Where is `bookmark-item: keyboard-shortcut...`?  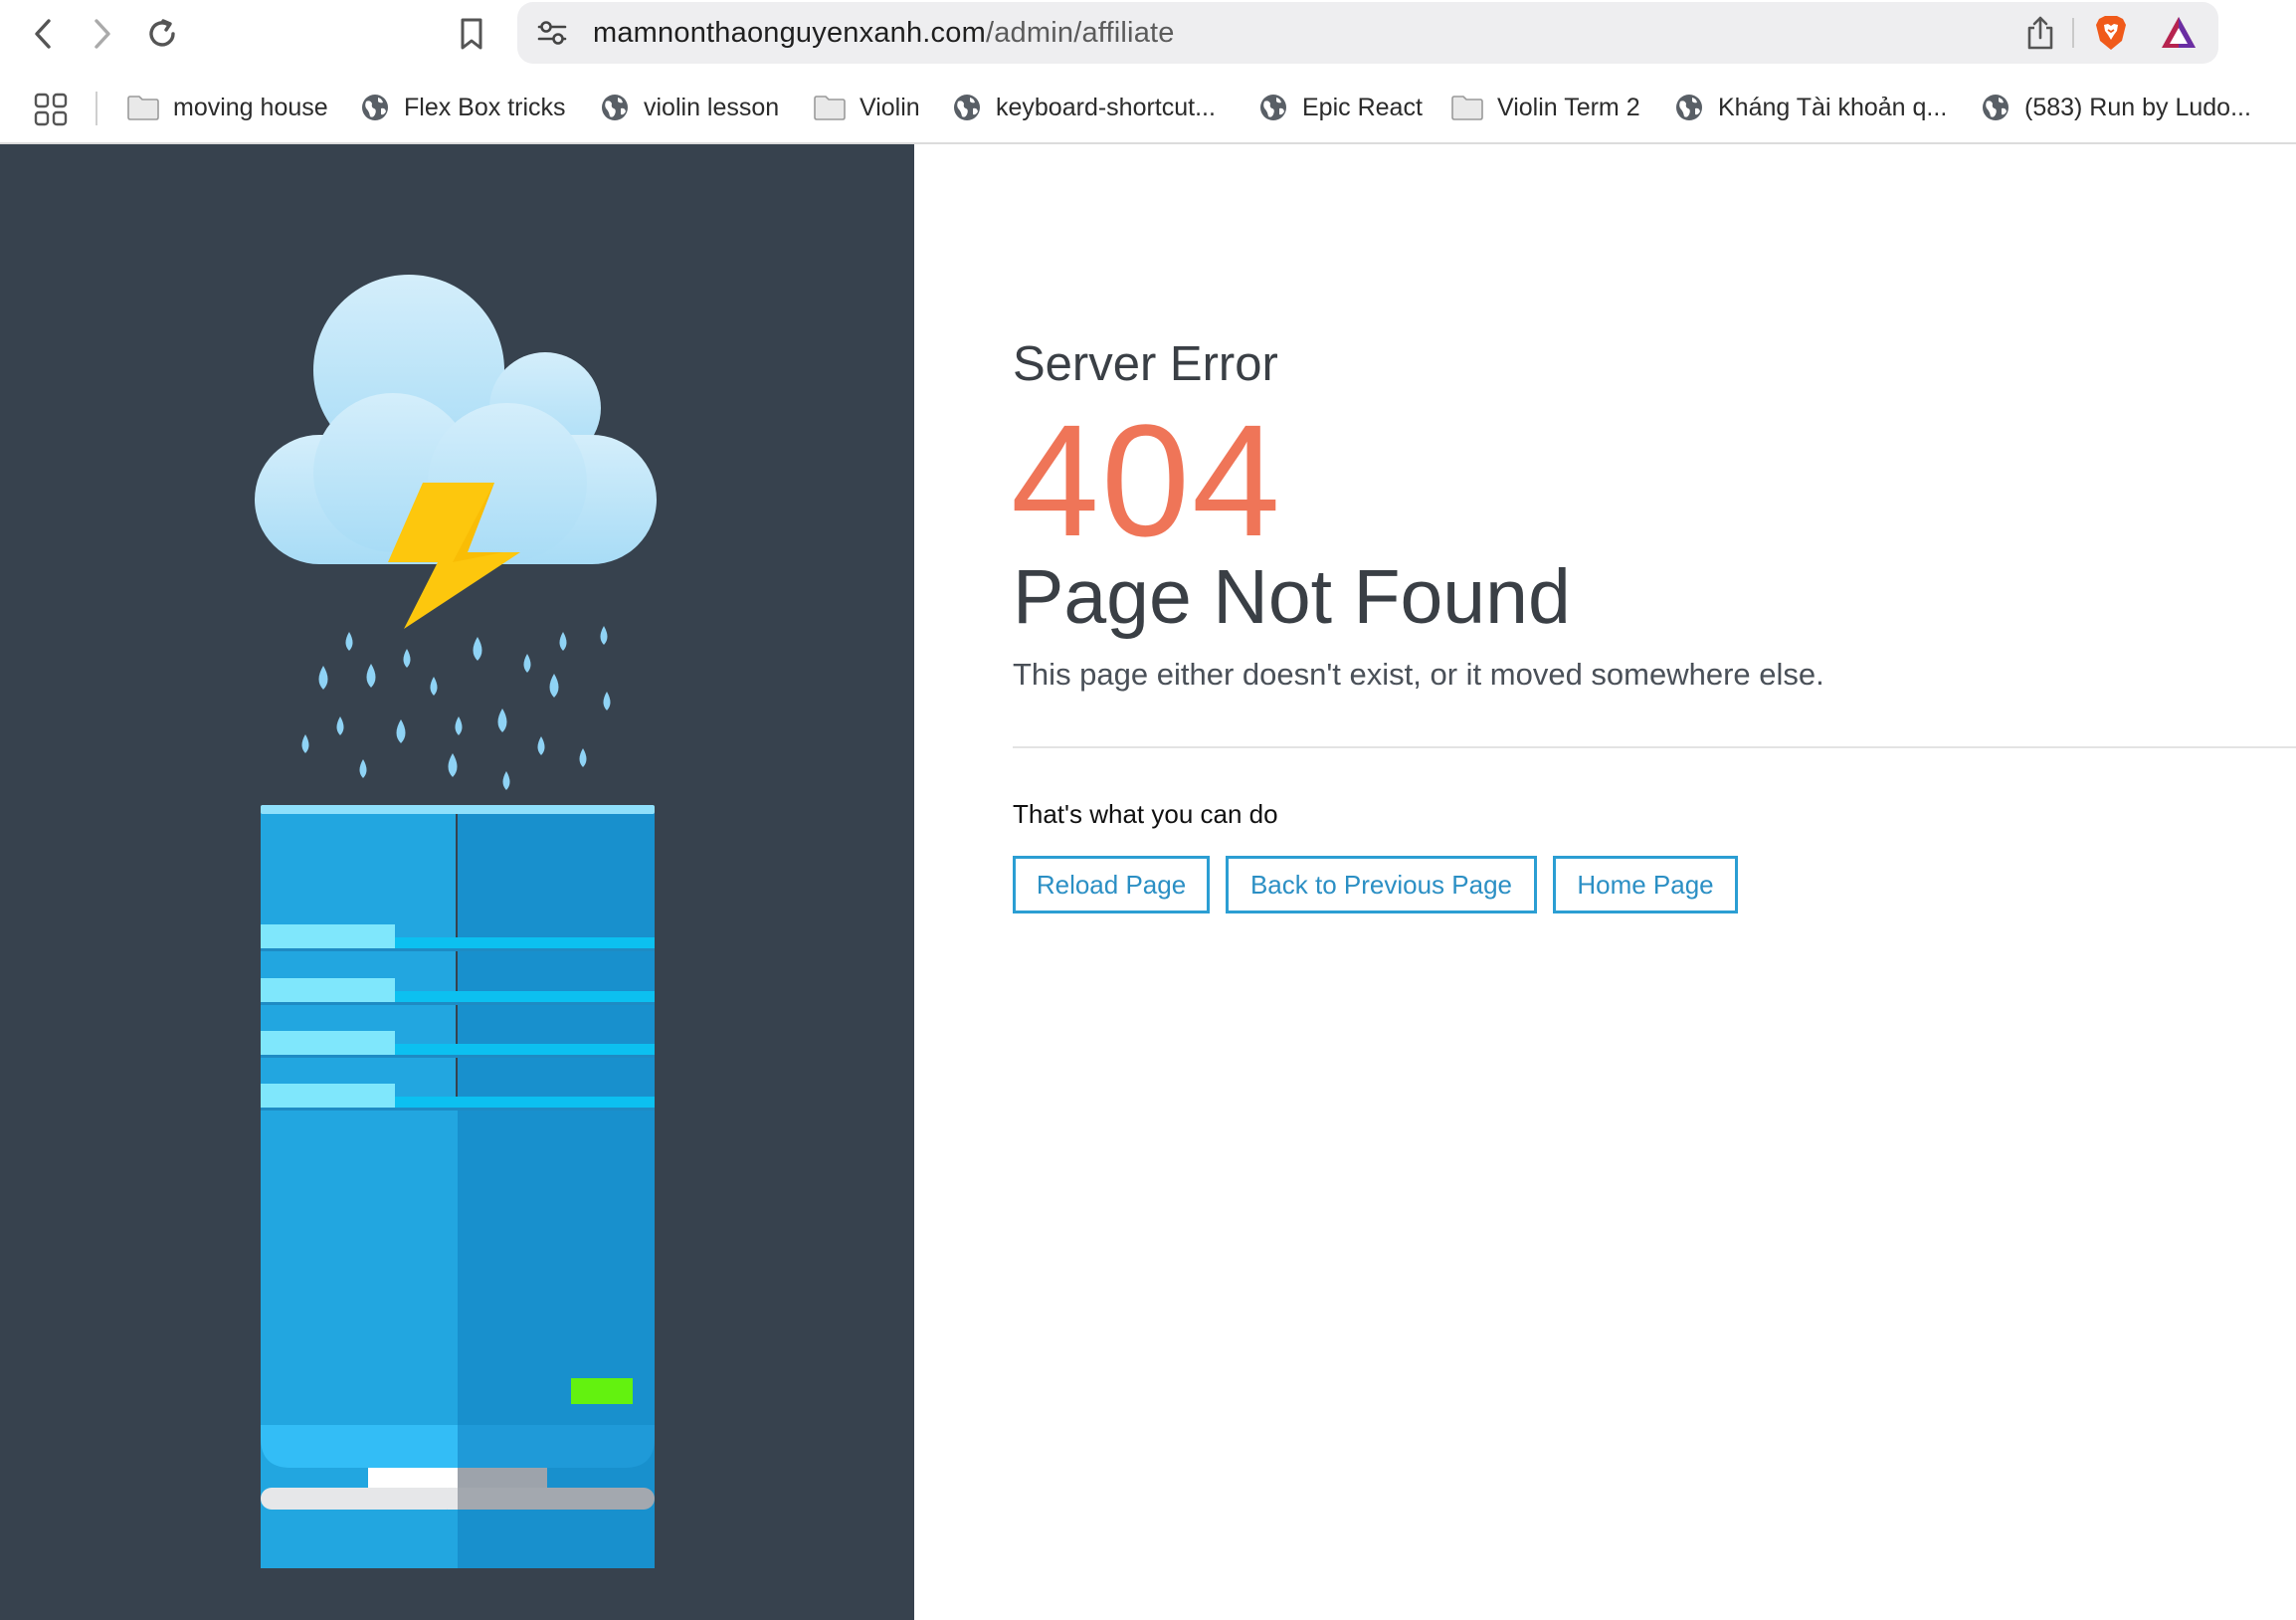
bookmark-item: keyboard-shortcut... is located at coordinates (1084, 107).